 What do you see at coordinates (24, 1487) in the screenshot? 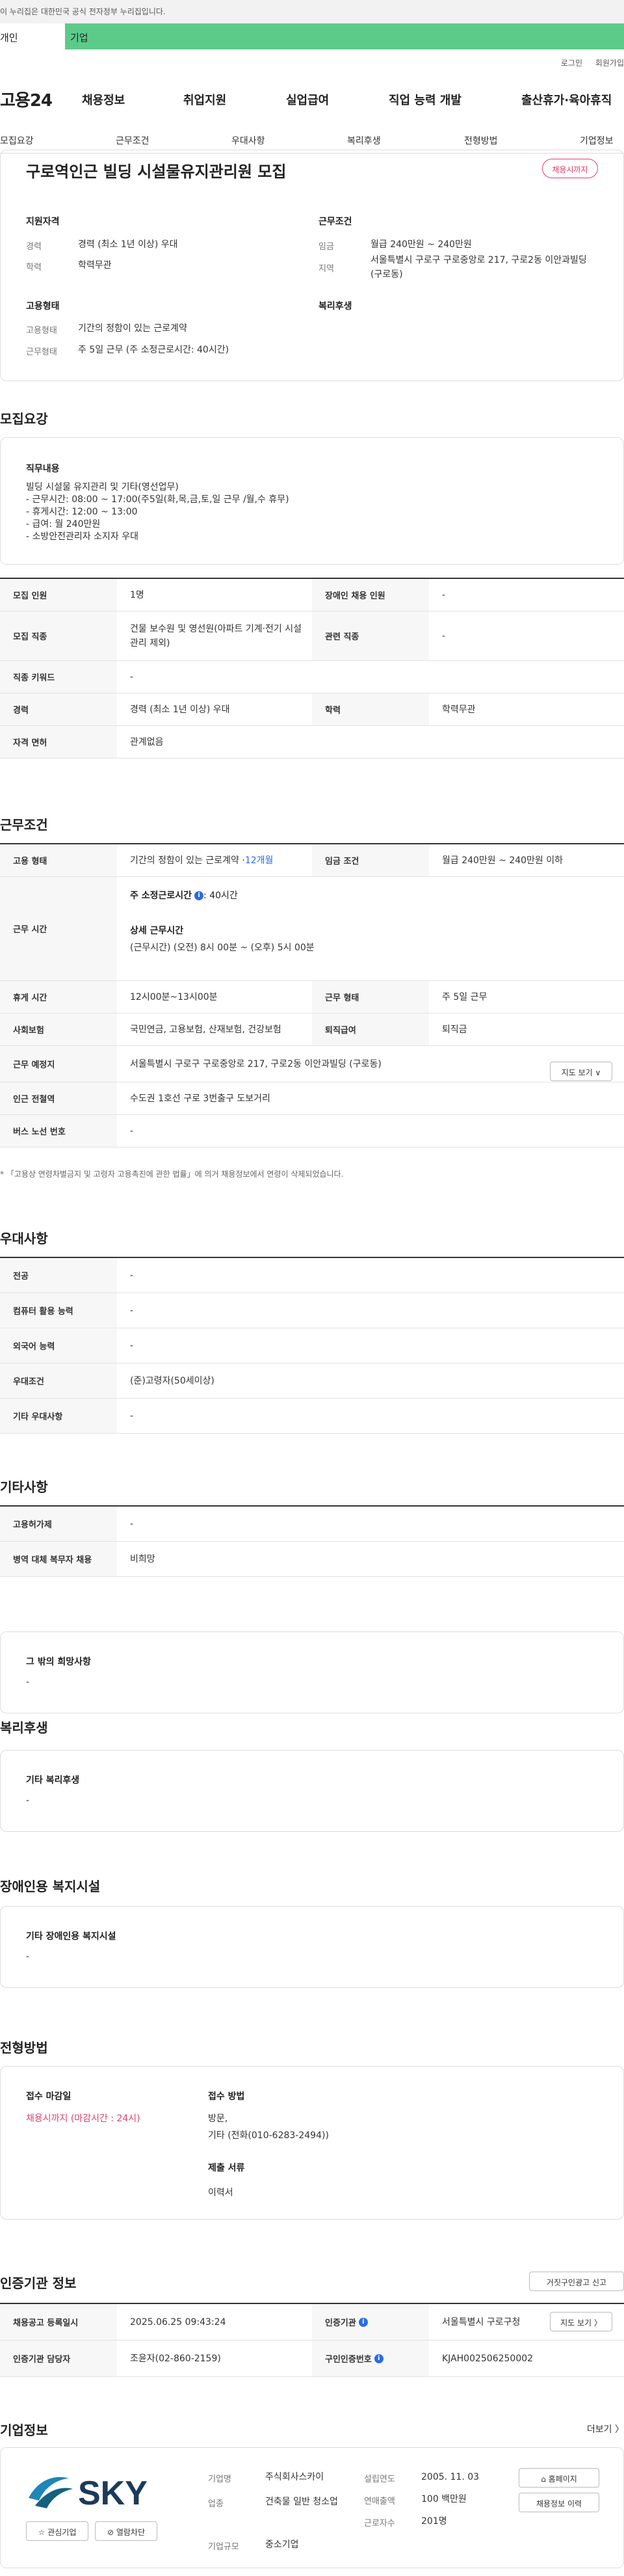
I see `other-heading: 기타사항` at bounding box center [24, 1487].